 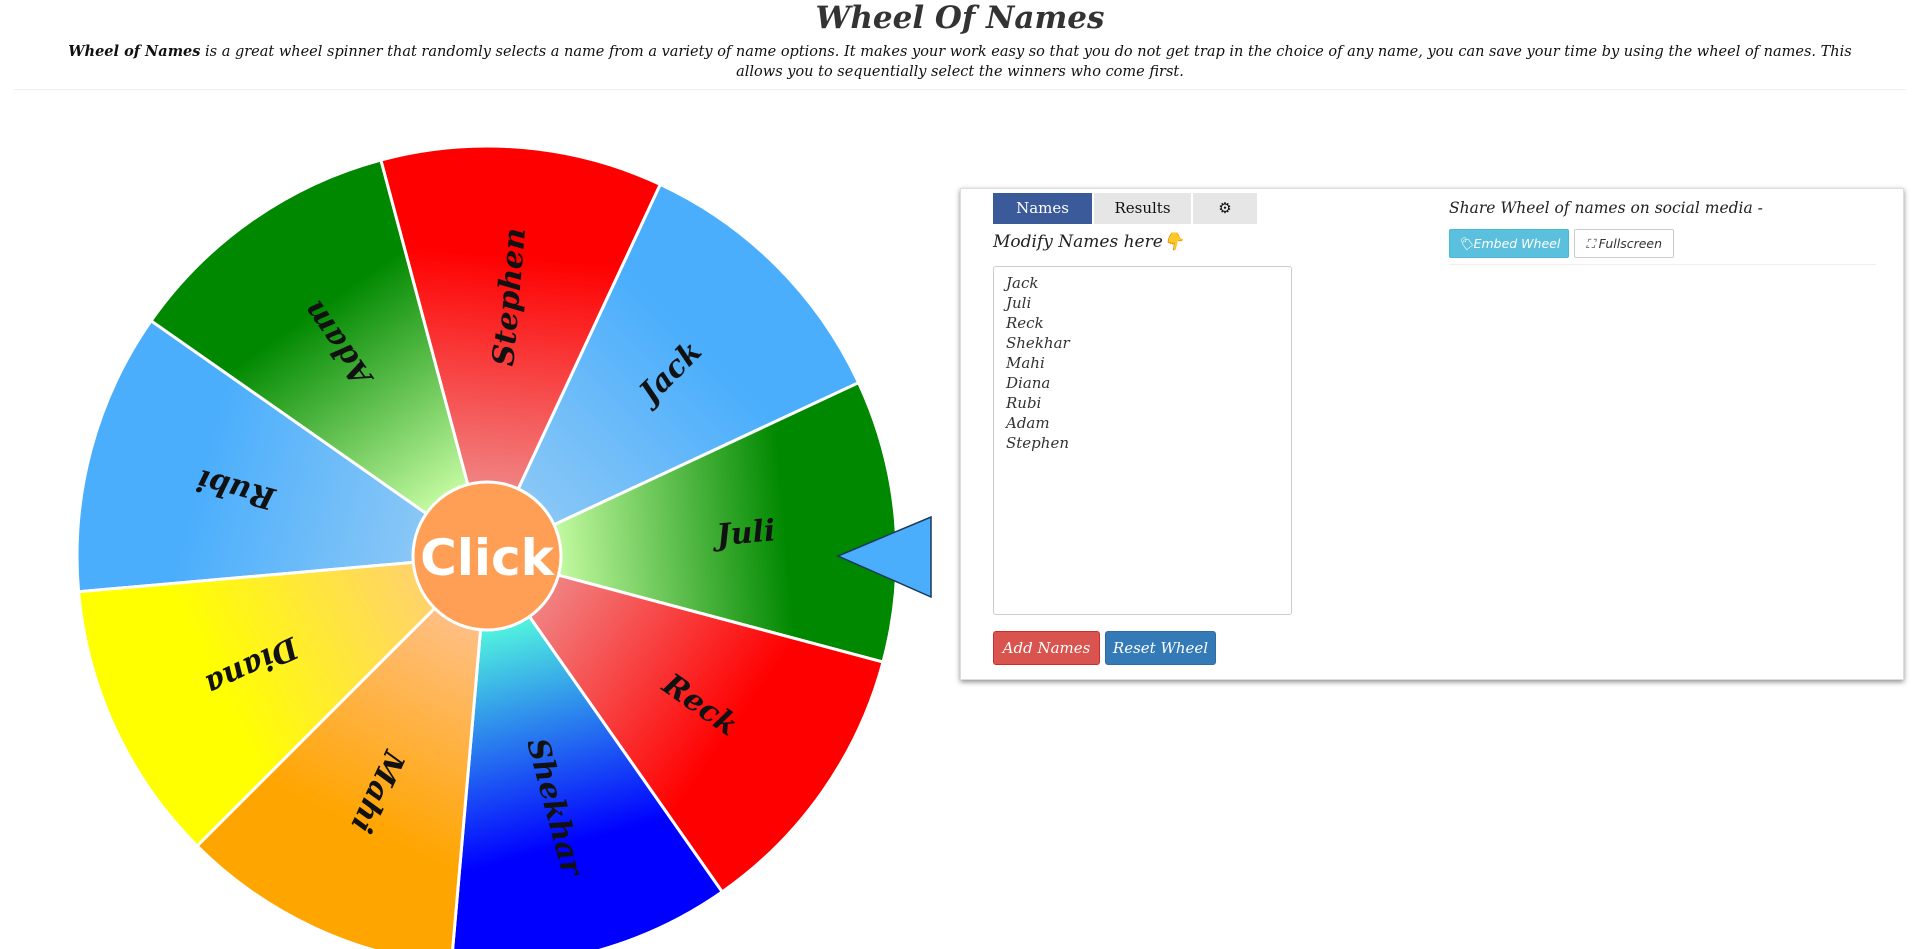 I want to click on name-line: Stephen, so click(x=1037, y=443).